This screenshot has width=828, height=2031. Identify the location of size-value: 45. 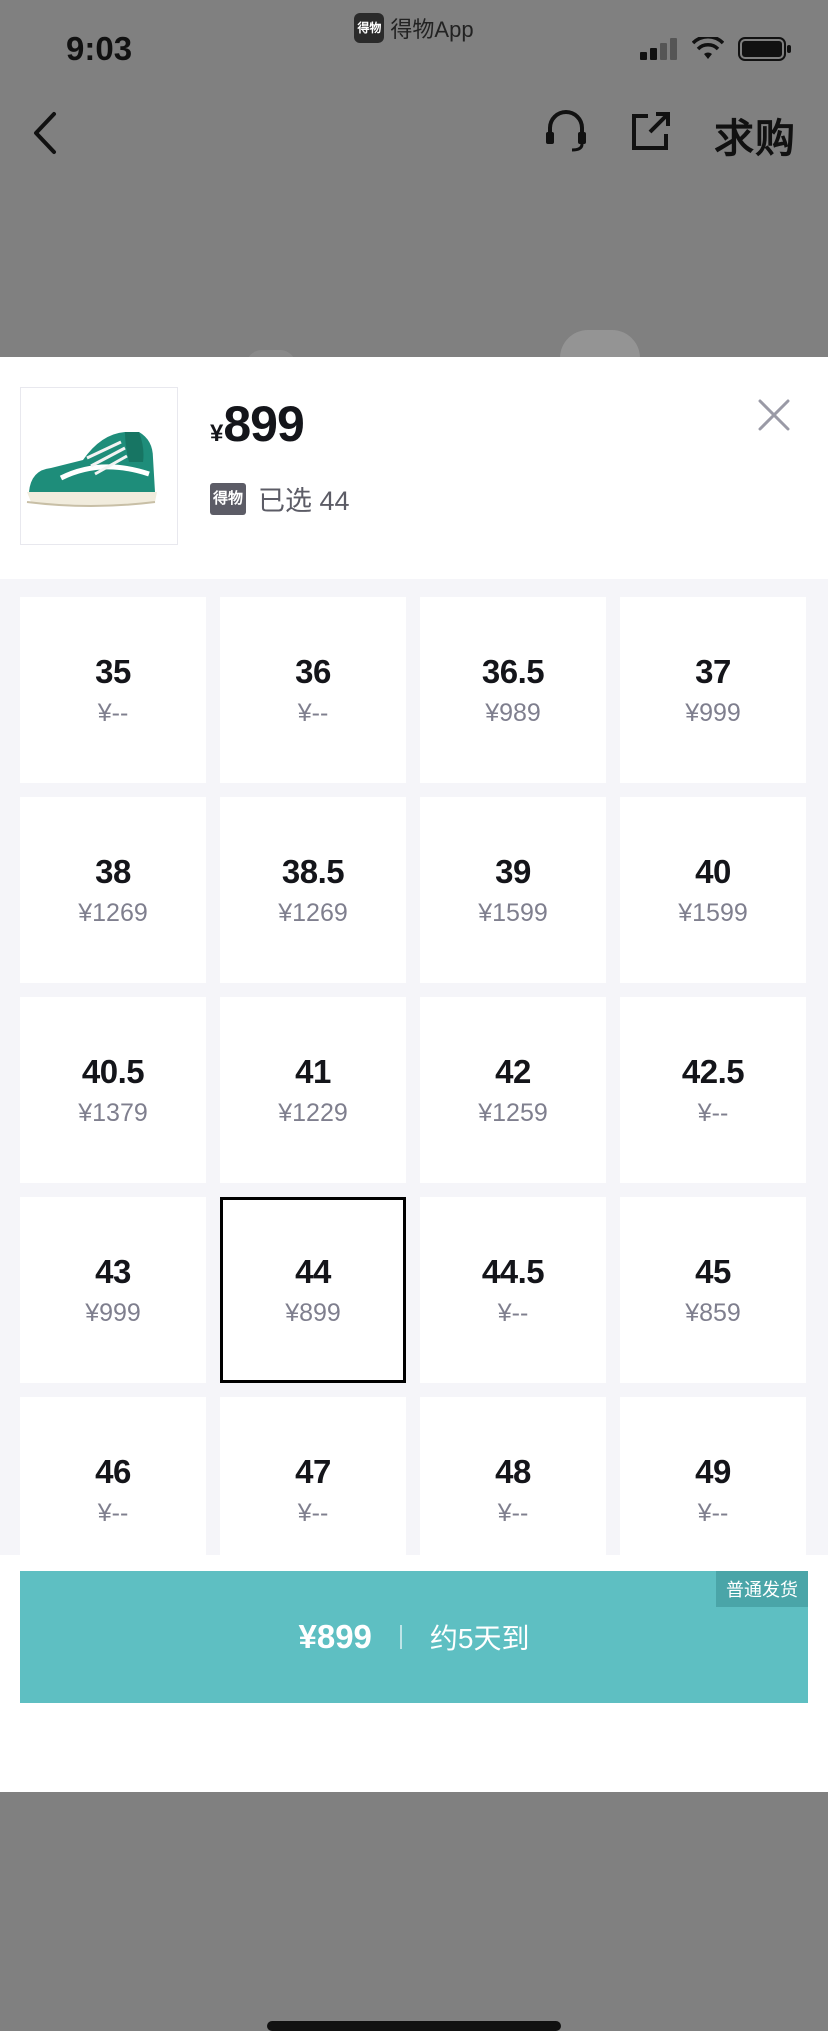
(713, 1271).